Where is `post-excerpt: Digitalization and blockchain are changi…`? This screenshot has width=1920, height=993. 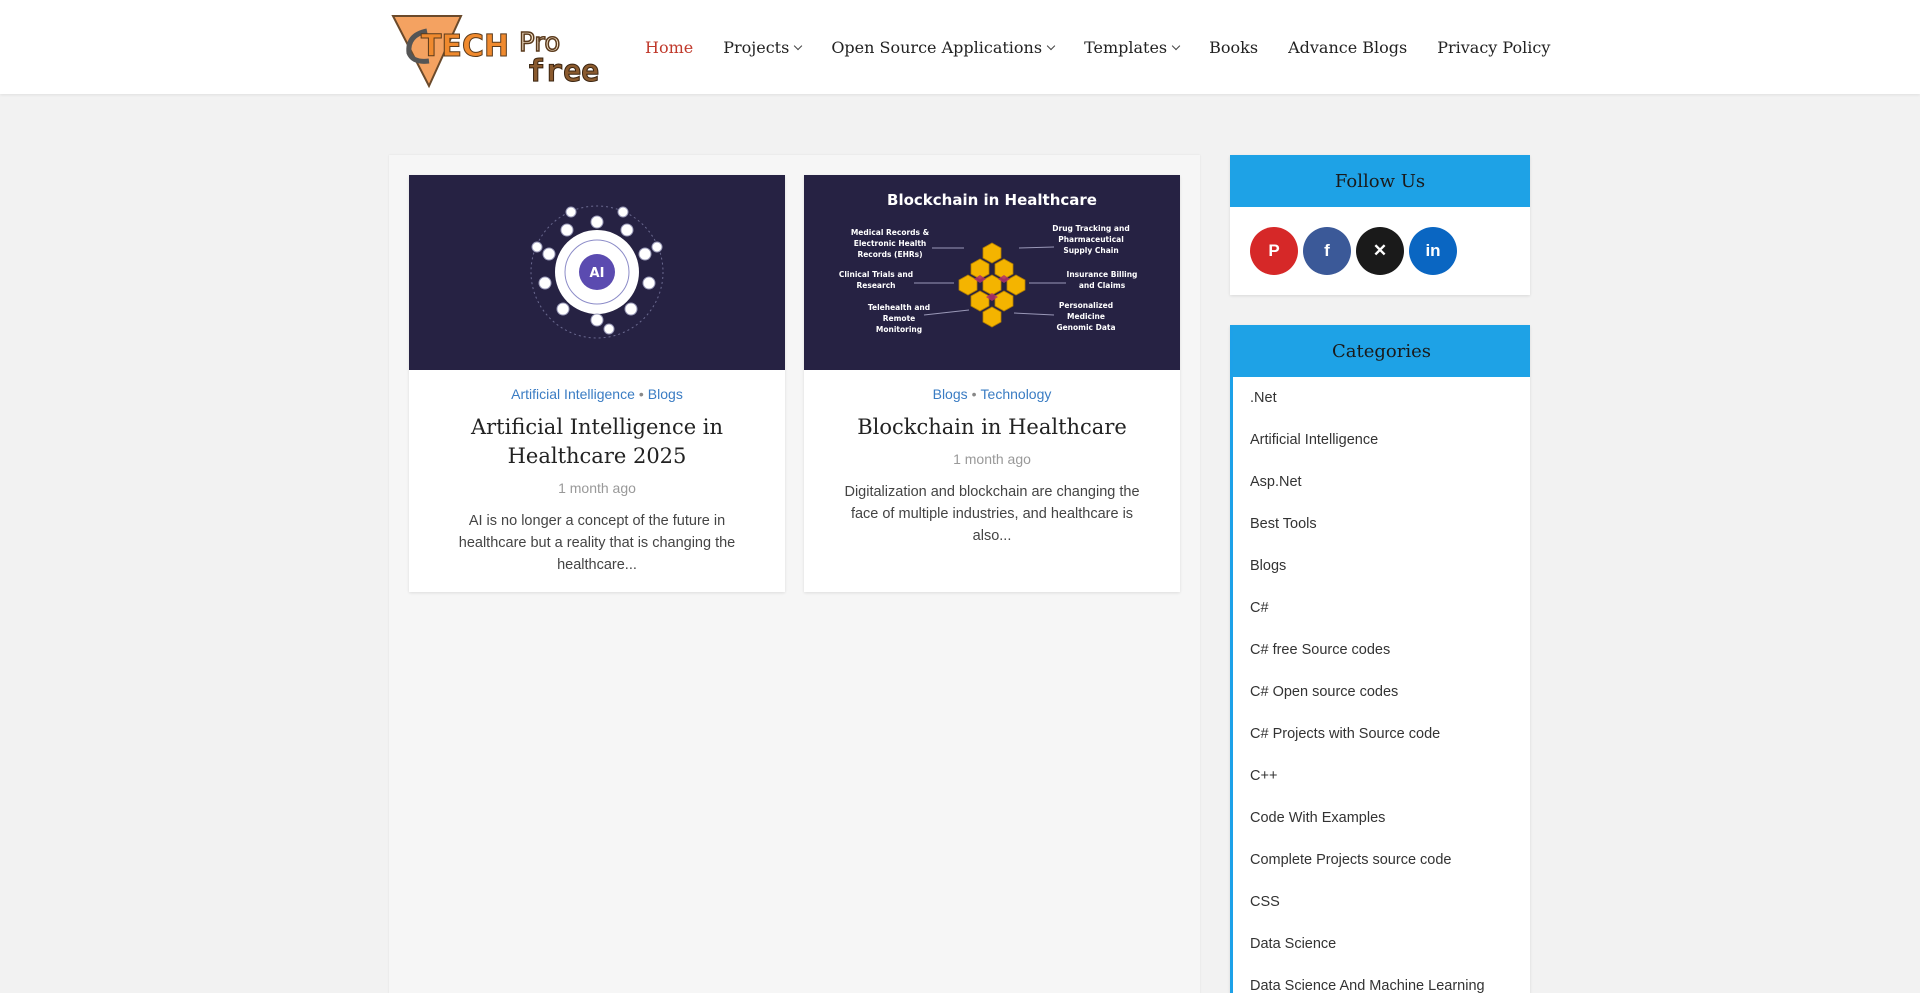 post-excerpt: Digitalization and blockchain are changi… is located at coordinates (992, 514).